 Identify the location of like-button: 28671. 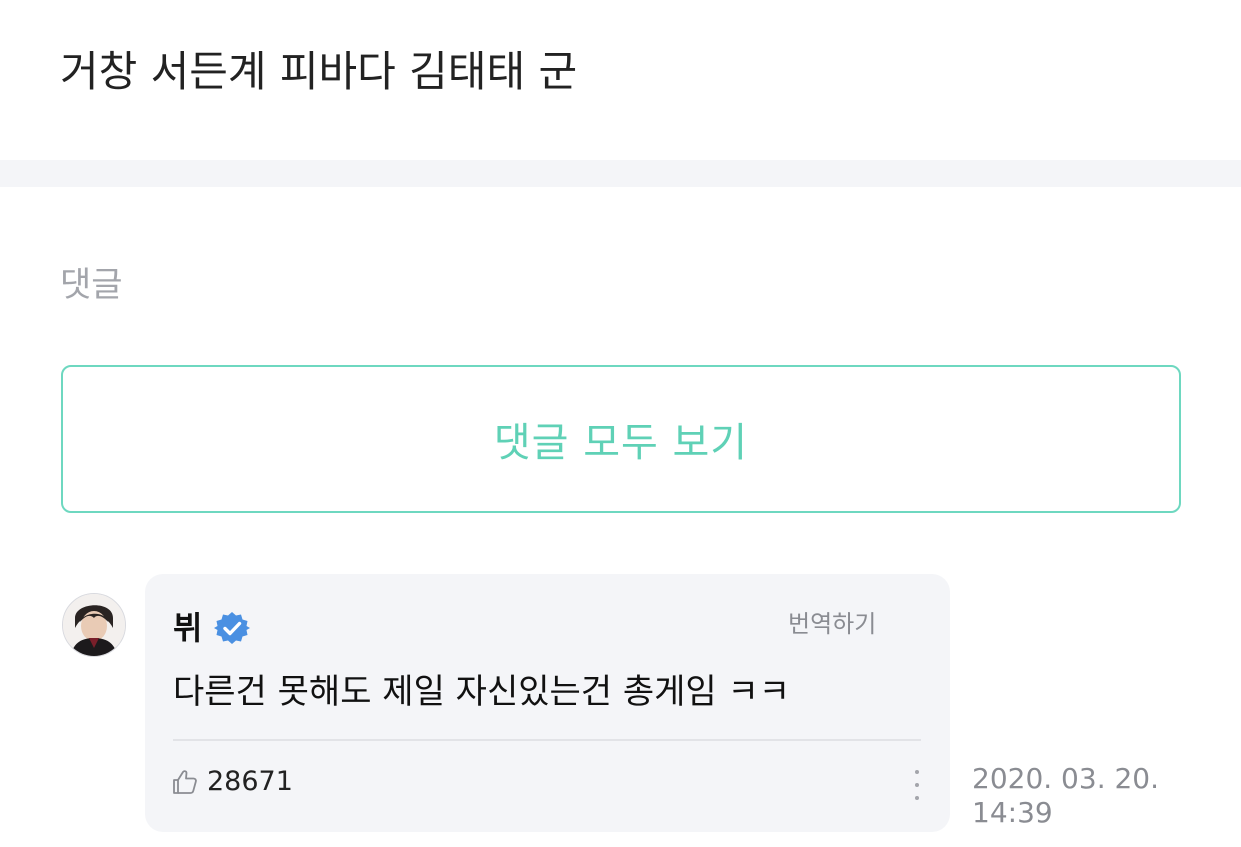
(232, 782).